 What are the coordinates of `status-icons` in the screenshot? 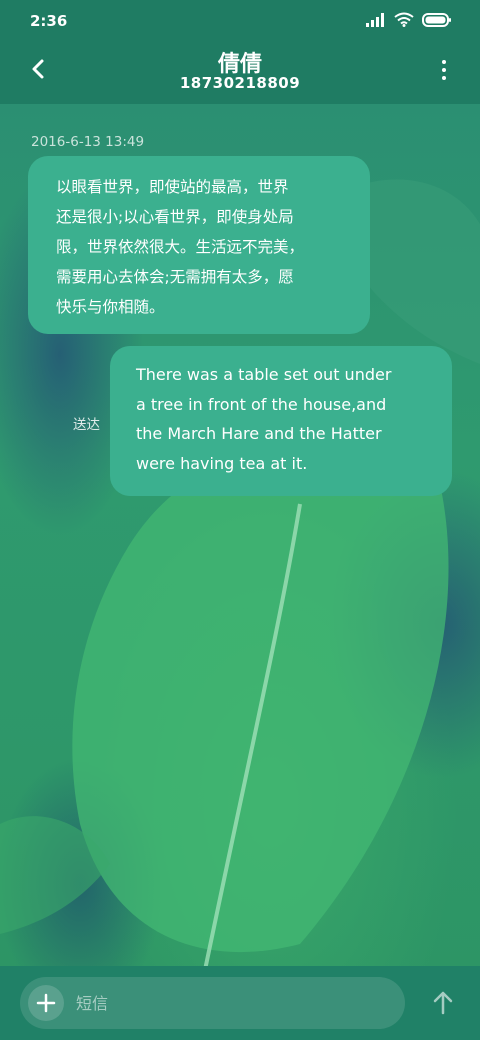 It's located at (409, 19).